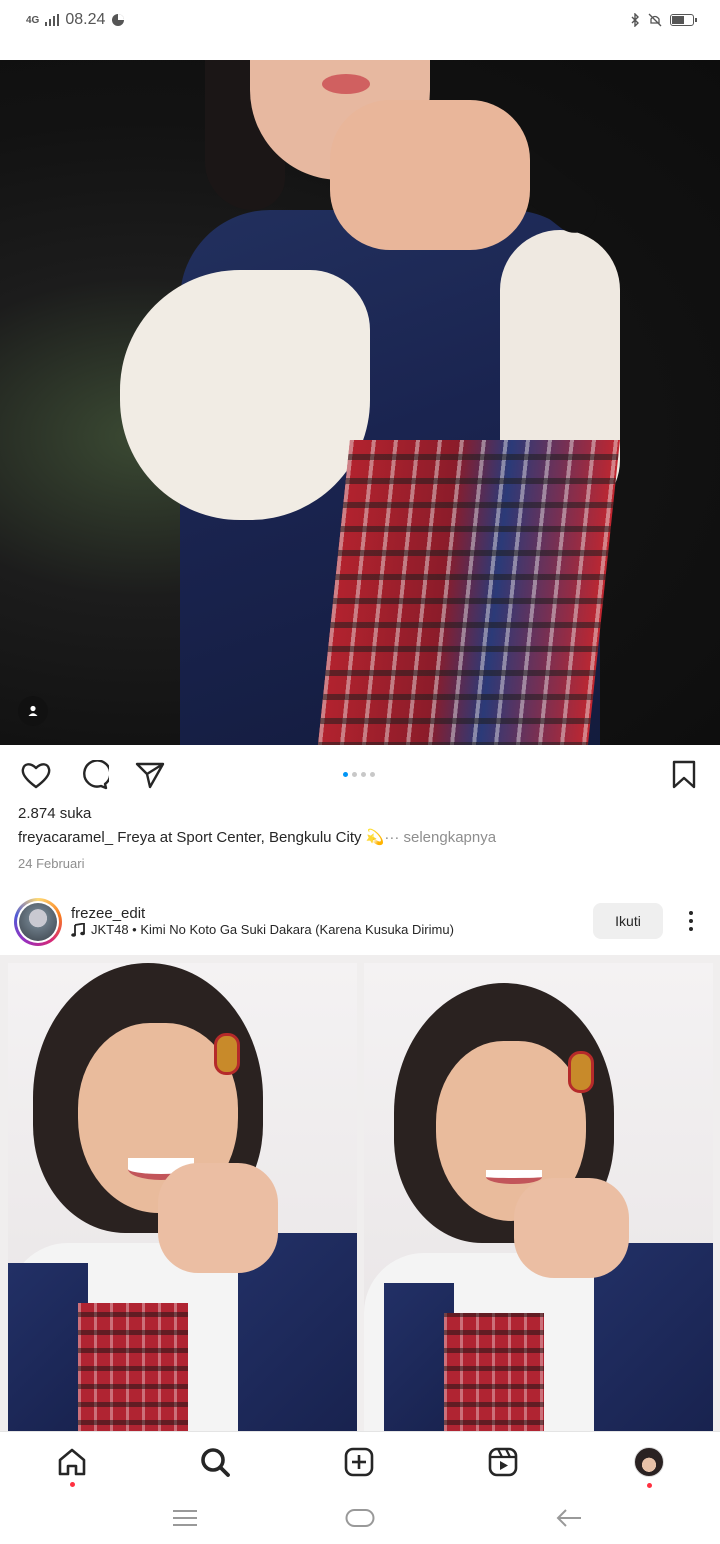  What do you see at coordinates (182, 1197) in the screenshot?
I see `collage-panel-left` at bounding box center [182, 1197].